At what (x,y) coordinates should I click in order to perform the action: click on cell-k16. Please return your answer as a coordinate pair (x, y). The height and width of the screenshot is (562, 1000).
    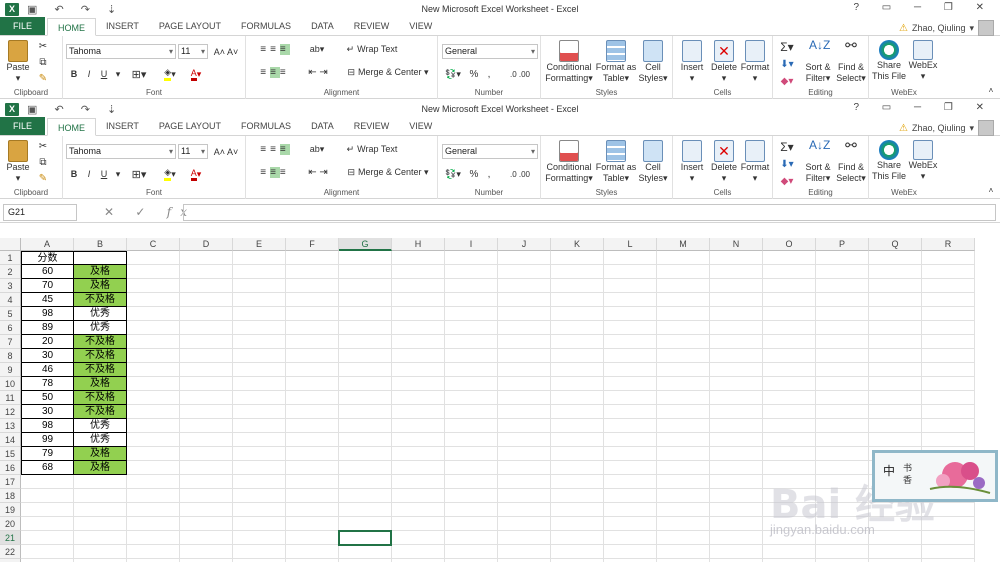
    Looking at the image, I should click on (577, 468).